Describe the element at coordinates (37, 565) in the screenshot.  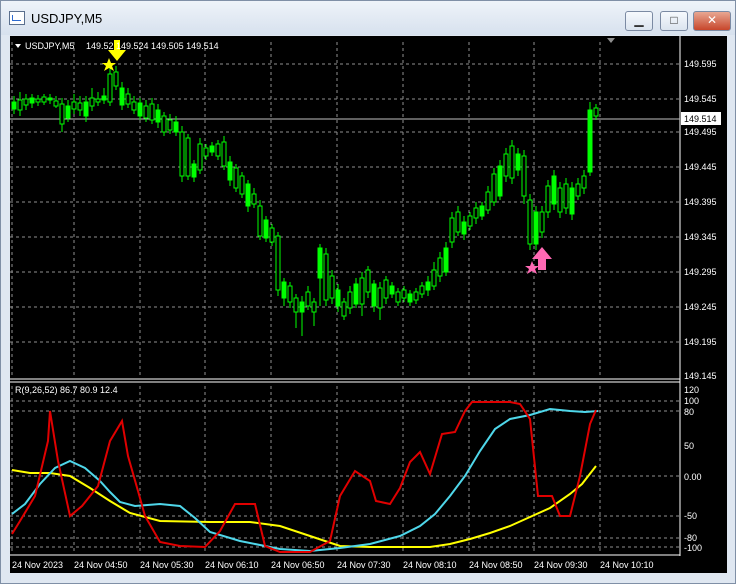
I see `svg-text: 24 Nov 2023` at that location.